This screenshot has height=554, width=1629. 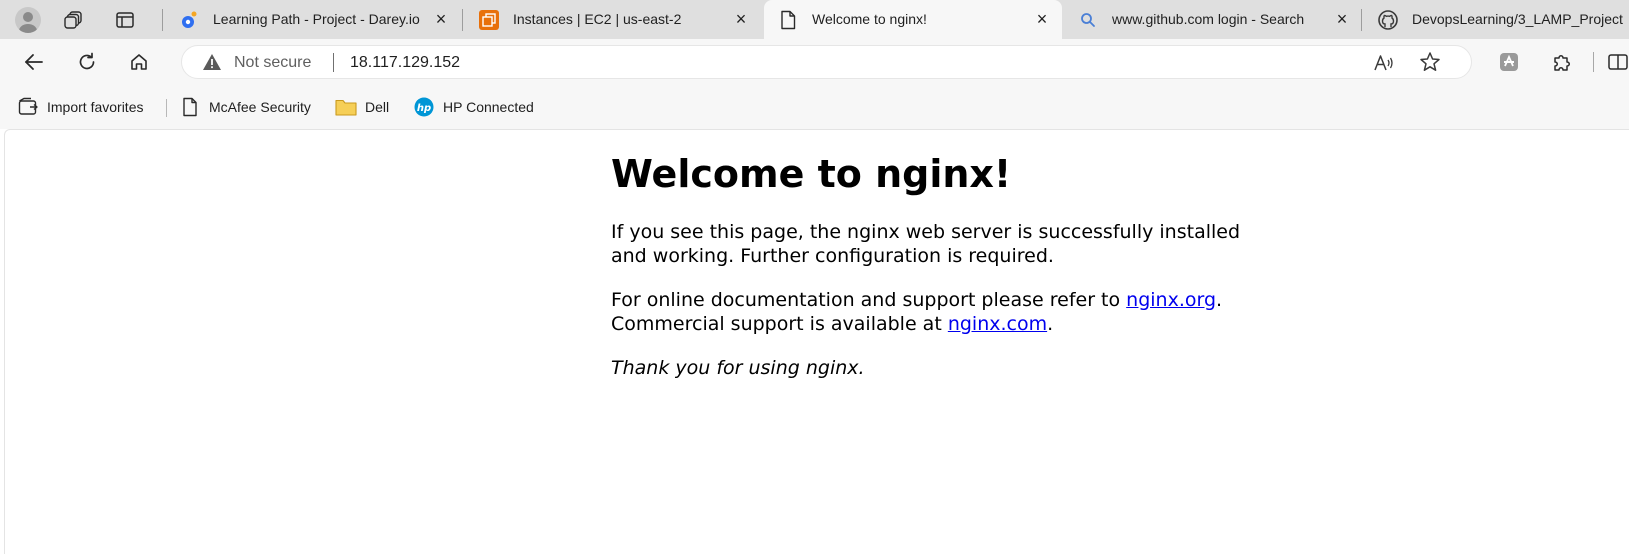 What do you see at coordinates (212, 62) in the screenshot?
I see `warning-icon` at bounding box center [212, 62].